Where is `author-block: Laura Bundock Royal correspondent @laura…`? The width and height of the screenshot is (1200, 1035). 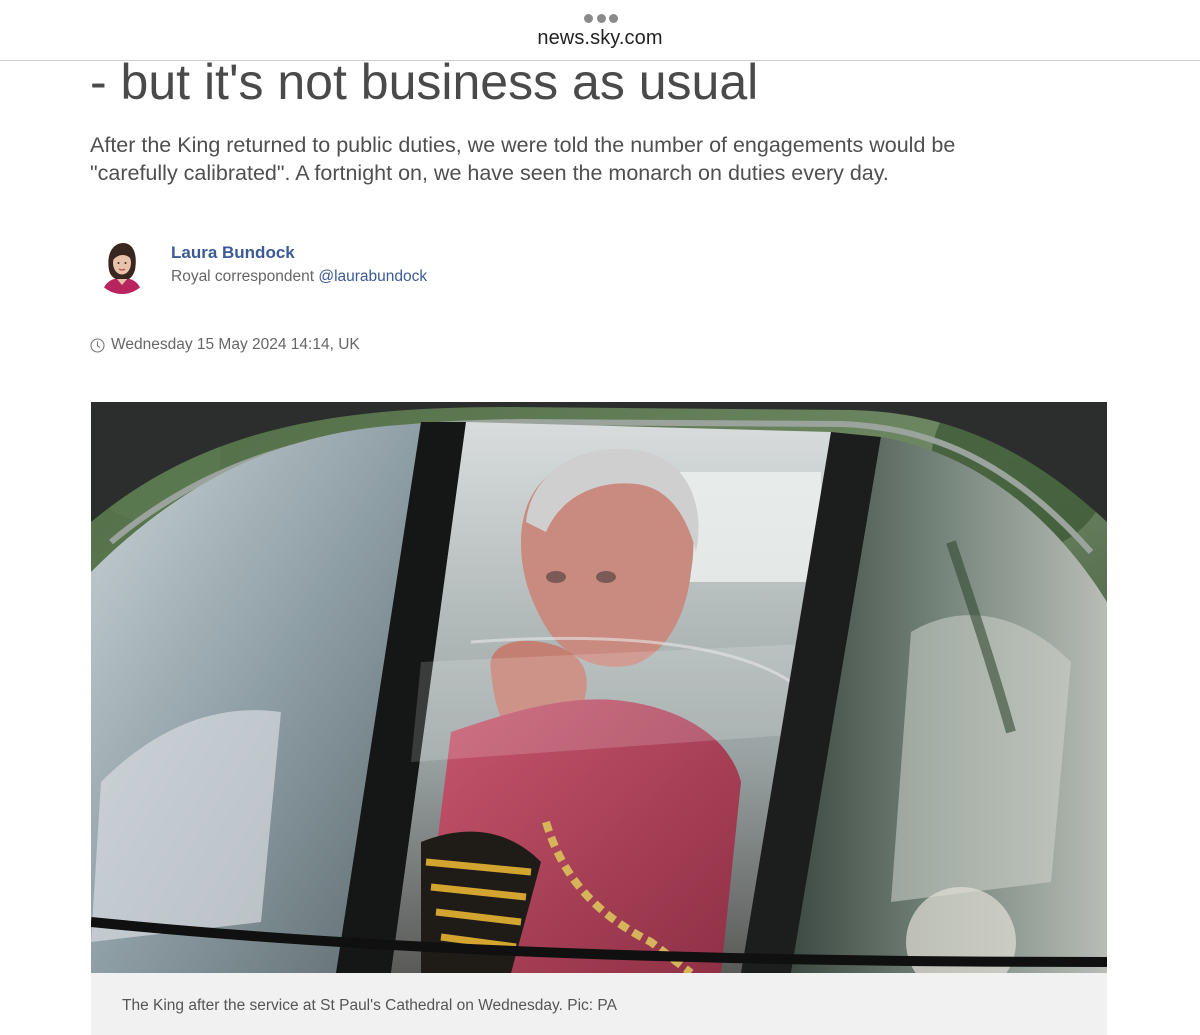
author-block: Laura Bundock Royal correspondent @laura… is located at coordinates (260, 267).